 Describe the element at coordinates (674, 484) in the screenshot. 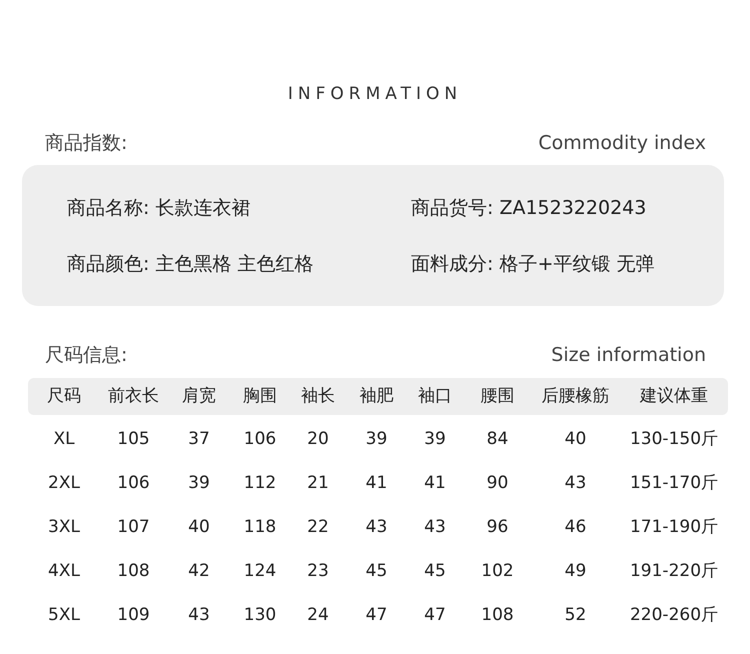

I see `table-cell-text: 151-170斤` at that location.